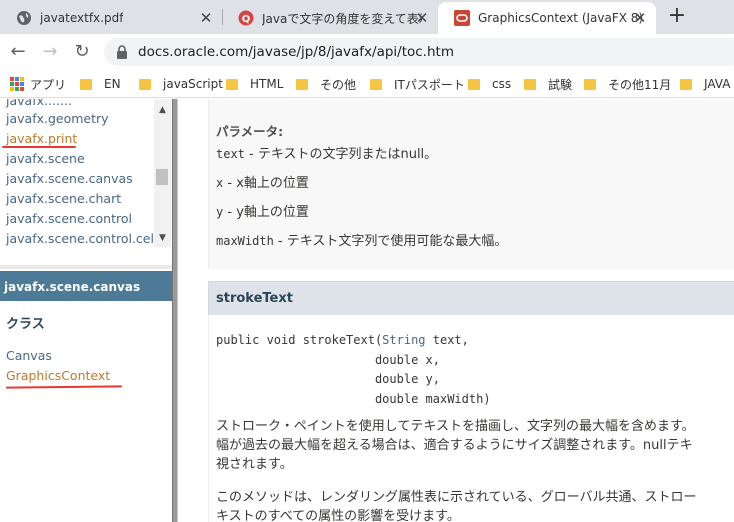 The width and height of the screenshot is (734, 522). Describe the element at coordinates (262, 212) in the screenshot. I see `param-y: y - y軸上の位置` at that location.